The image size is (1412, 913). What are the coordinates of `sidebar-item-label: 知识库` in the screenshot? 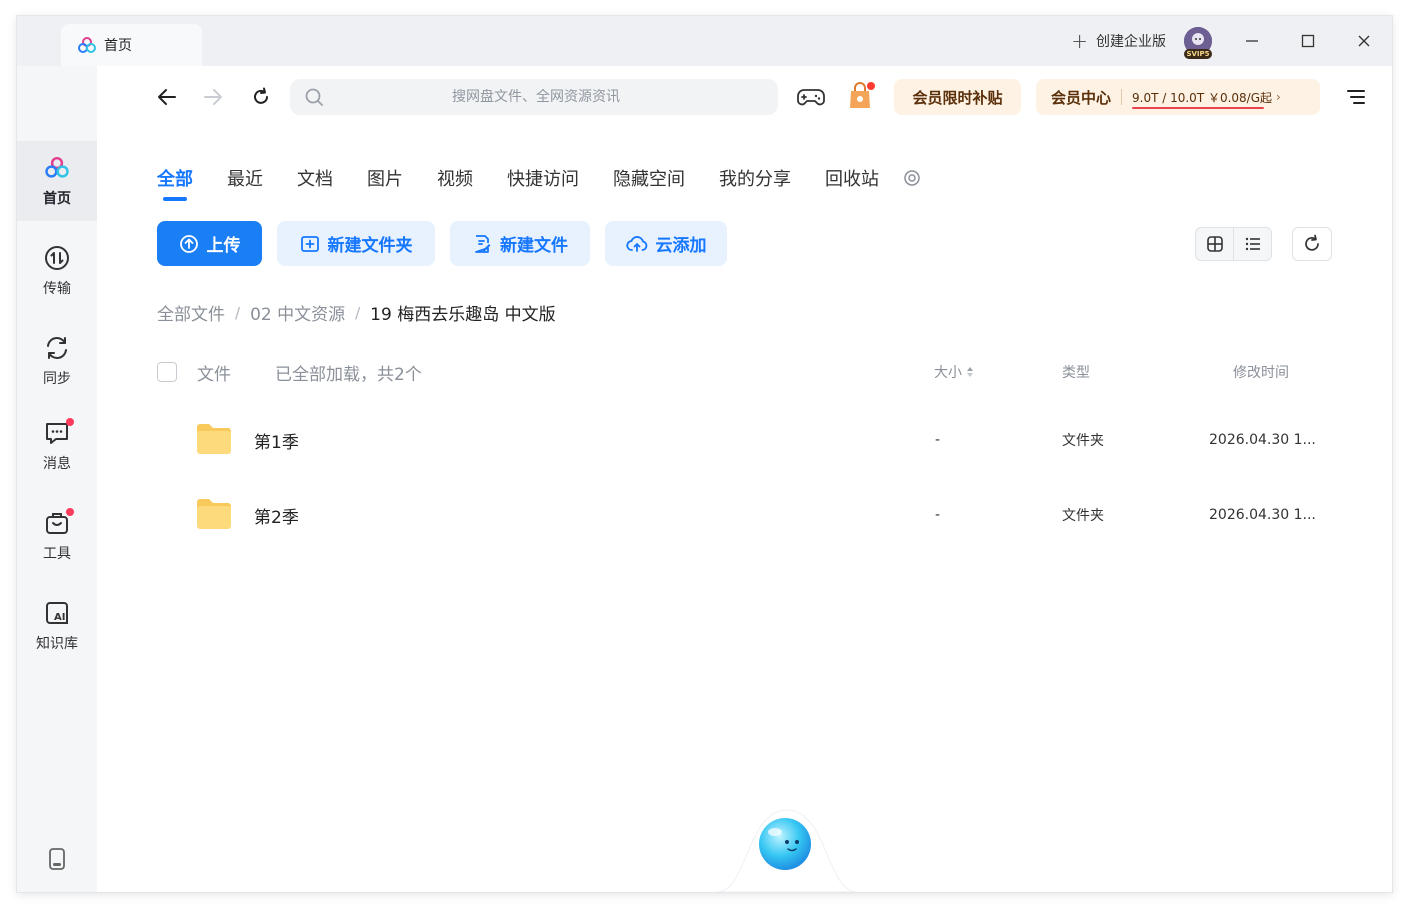 It's located at (57, 644).